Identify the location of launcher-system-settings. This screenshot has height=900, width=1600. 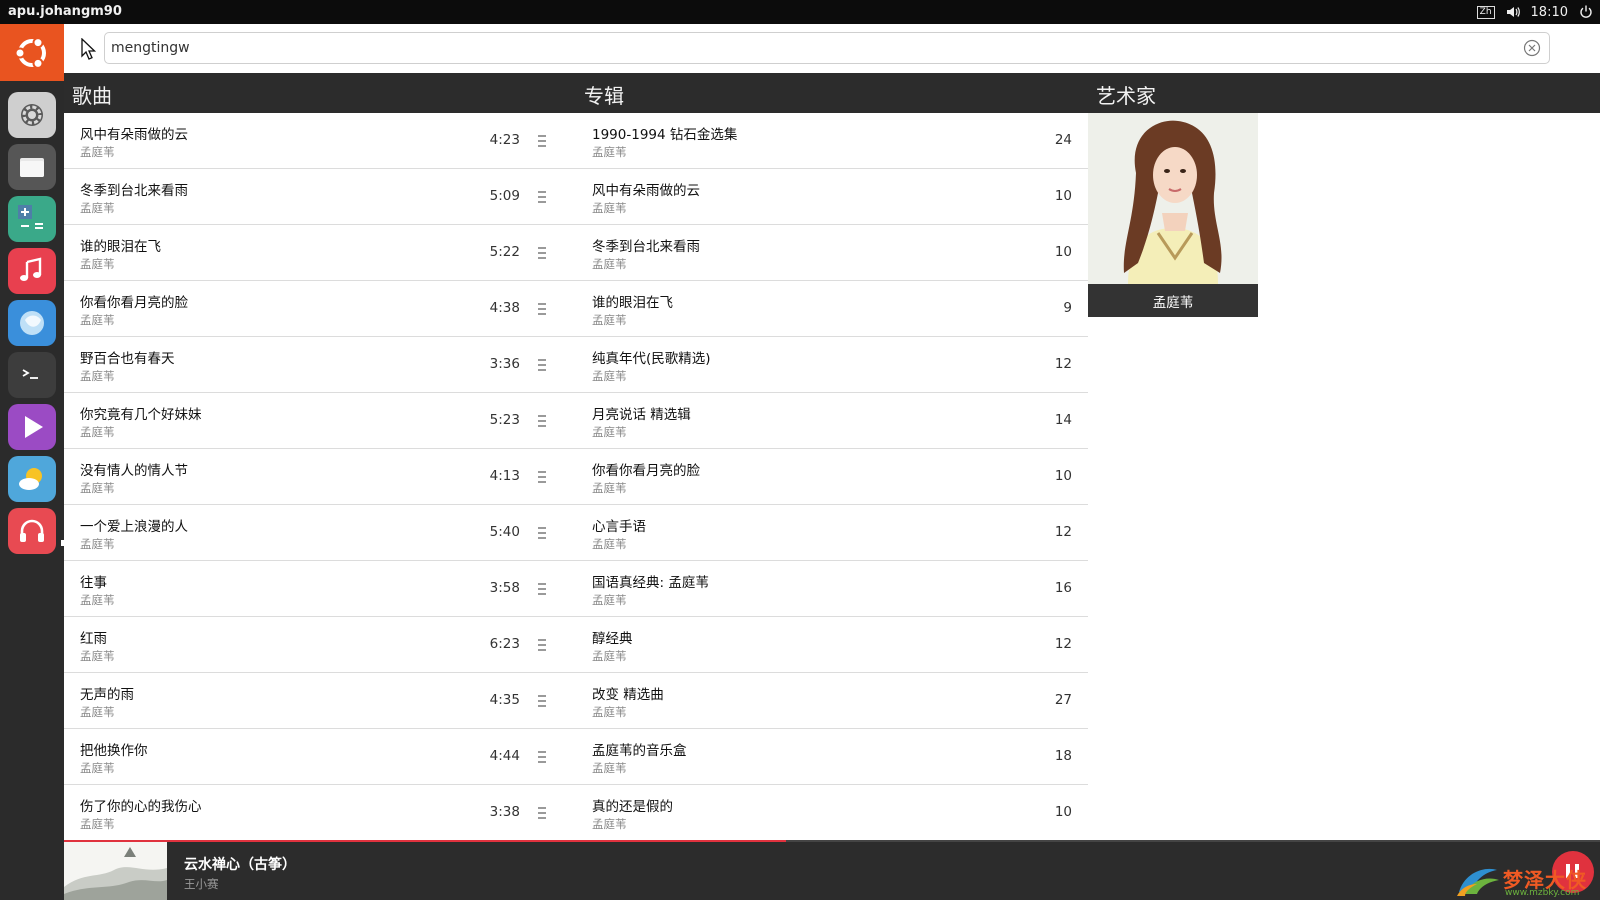
(32, 115).